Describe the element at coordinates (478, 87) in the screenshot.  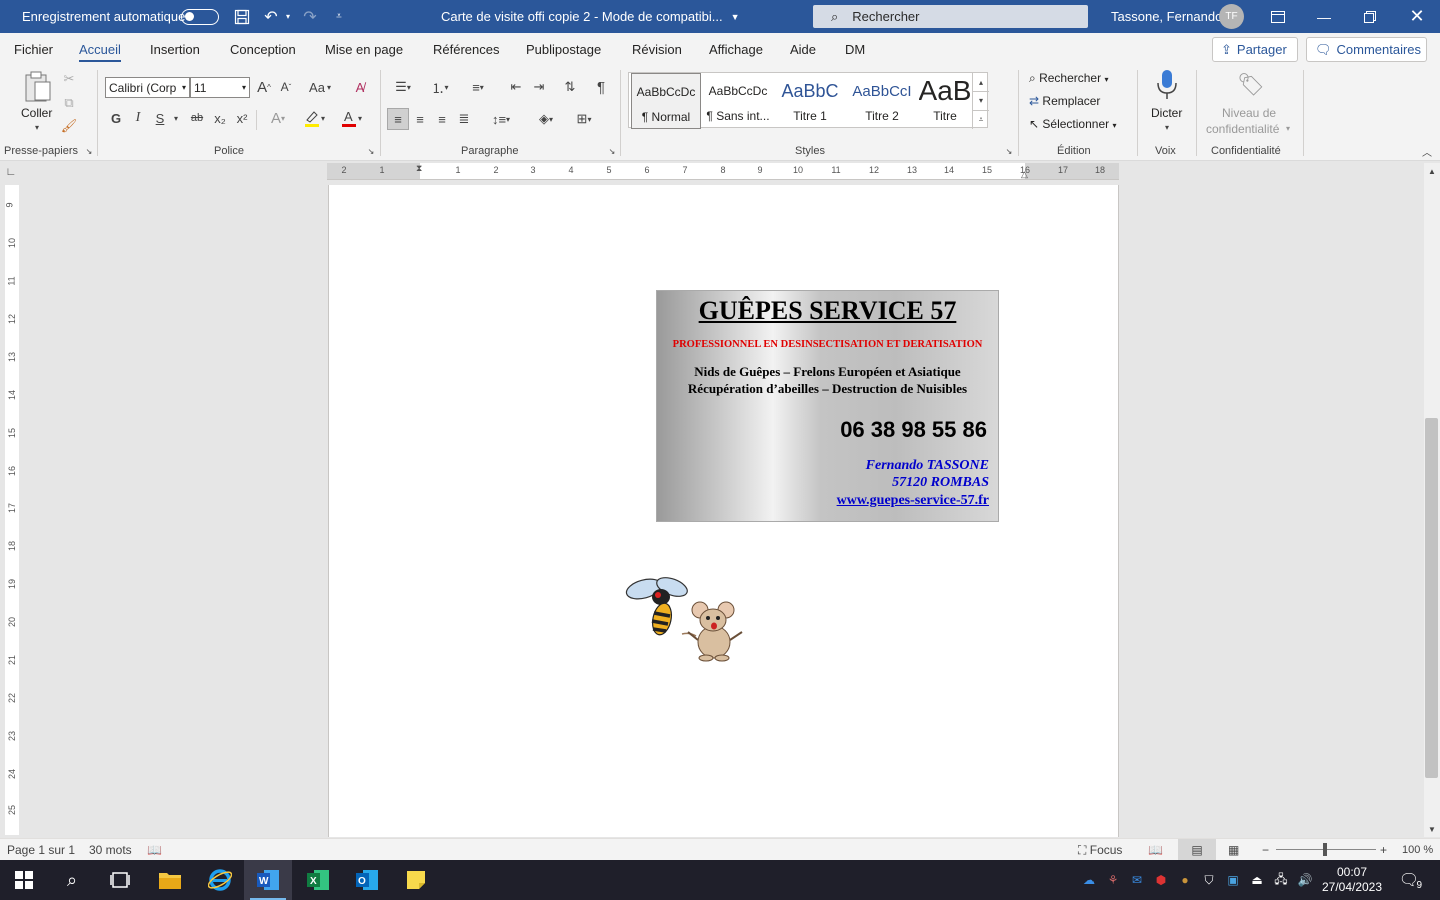
I see `multilevel-list-icon: ≡ ▾` at that location.